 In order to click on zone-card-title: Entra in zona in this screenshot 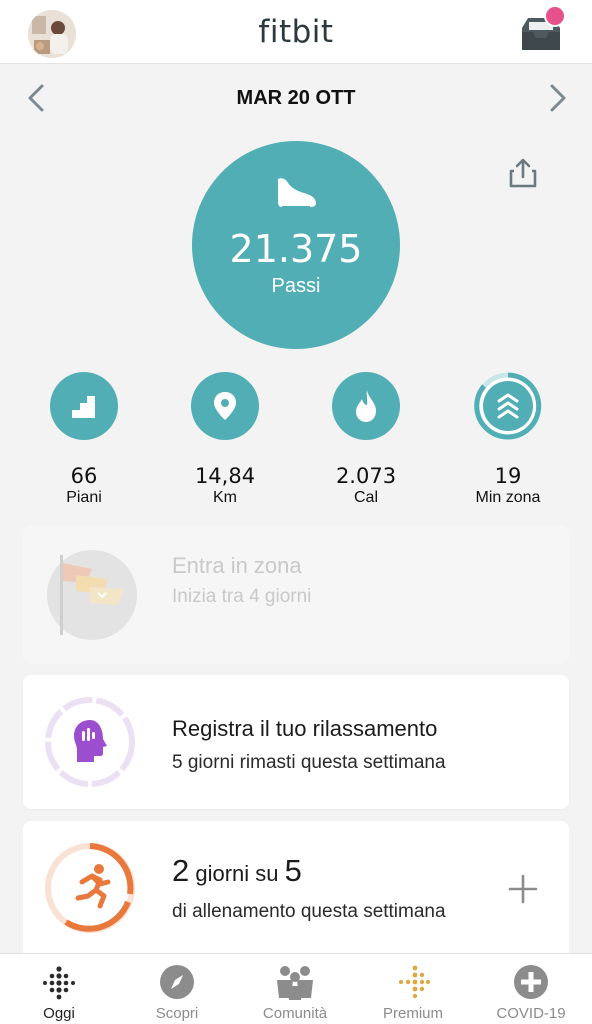, I will do `click(237, 565)`.